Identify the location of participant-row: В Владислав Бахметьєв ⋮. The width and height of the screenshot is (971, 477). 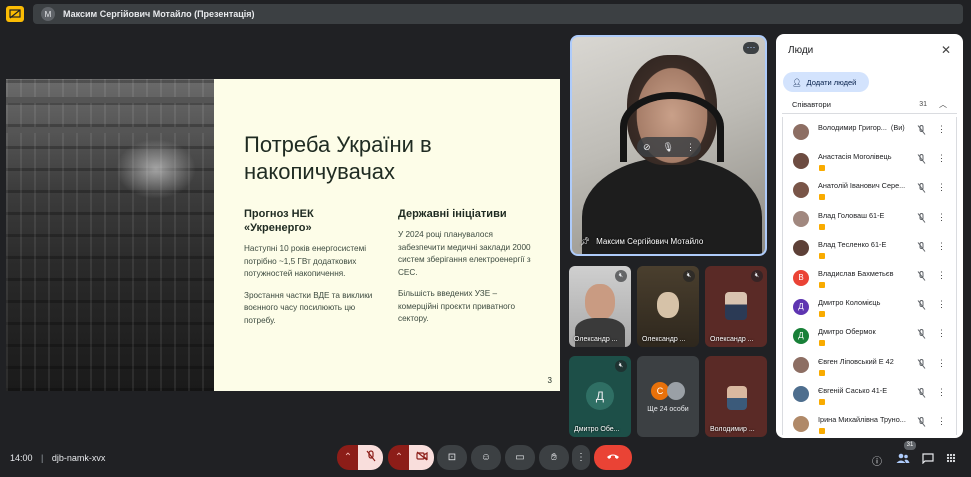
(869, 277).